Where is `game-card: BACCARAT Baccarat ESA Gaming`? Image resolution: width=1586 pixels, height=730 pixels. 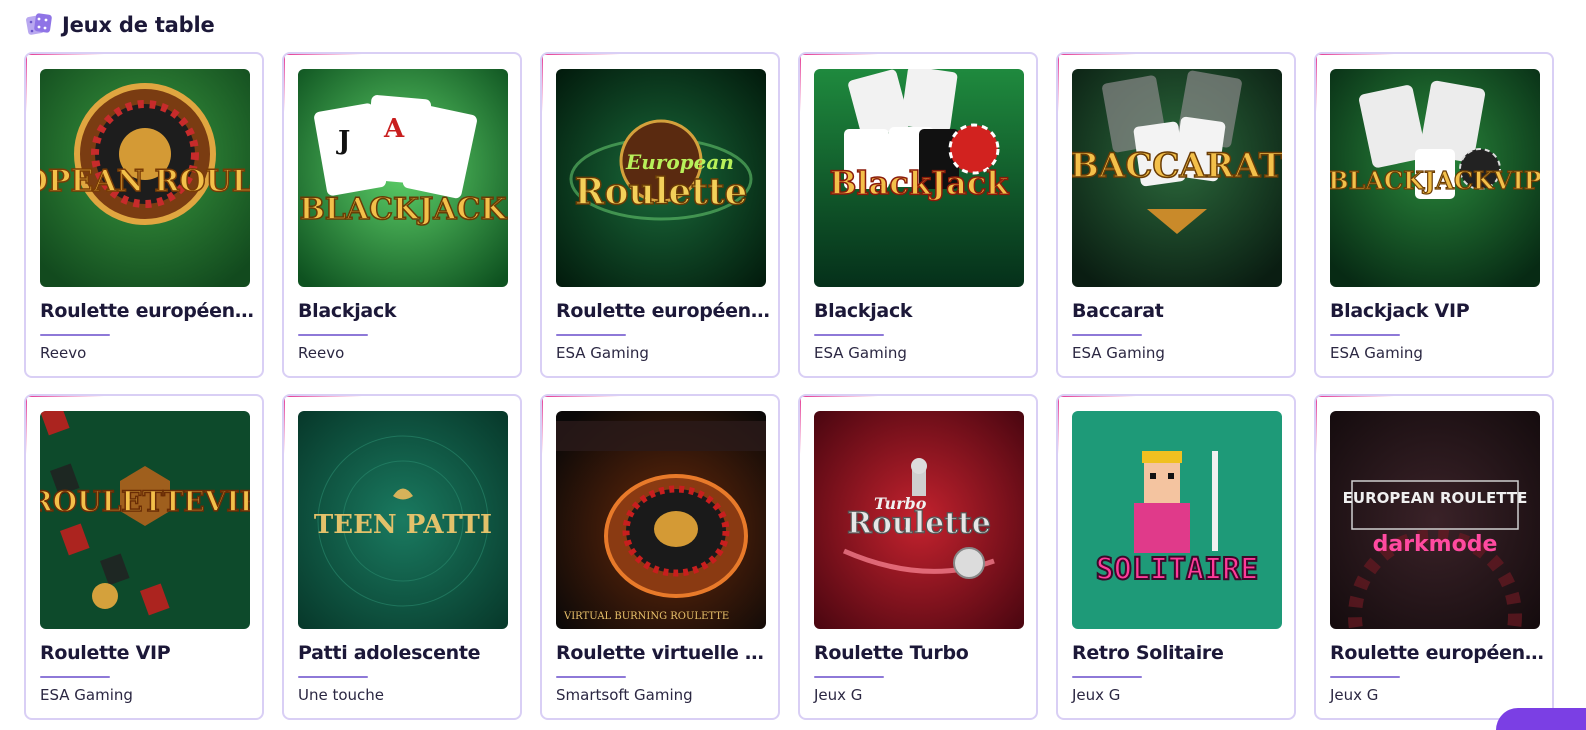 game-card: BACCARAT Baccarat ESA Gaming is located at coordinates (1176, 215).